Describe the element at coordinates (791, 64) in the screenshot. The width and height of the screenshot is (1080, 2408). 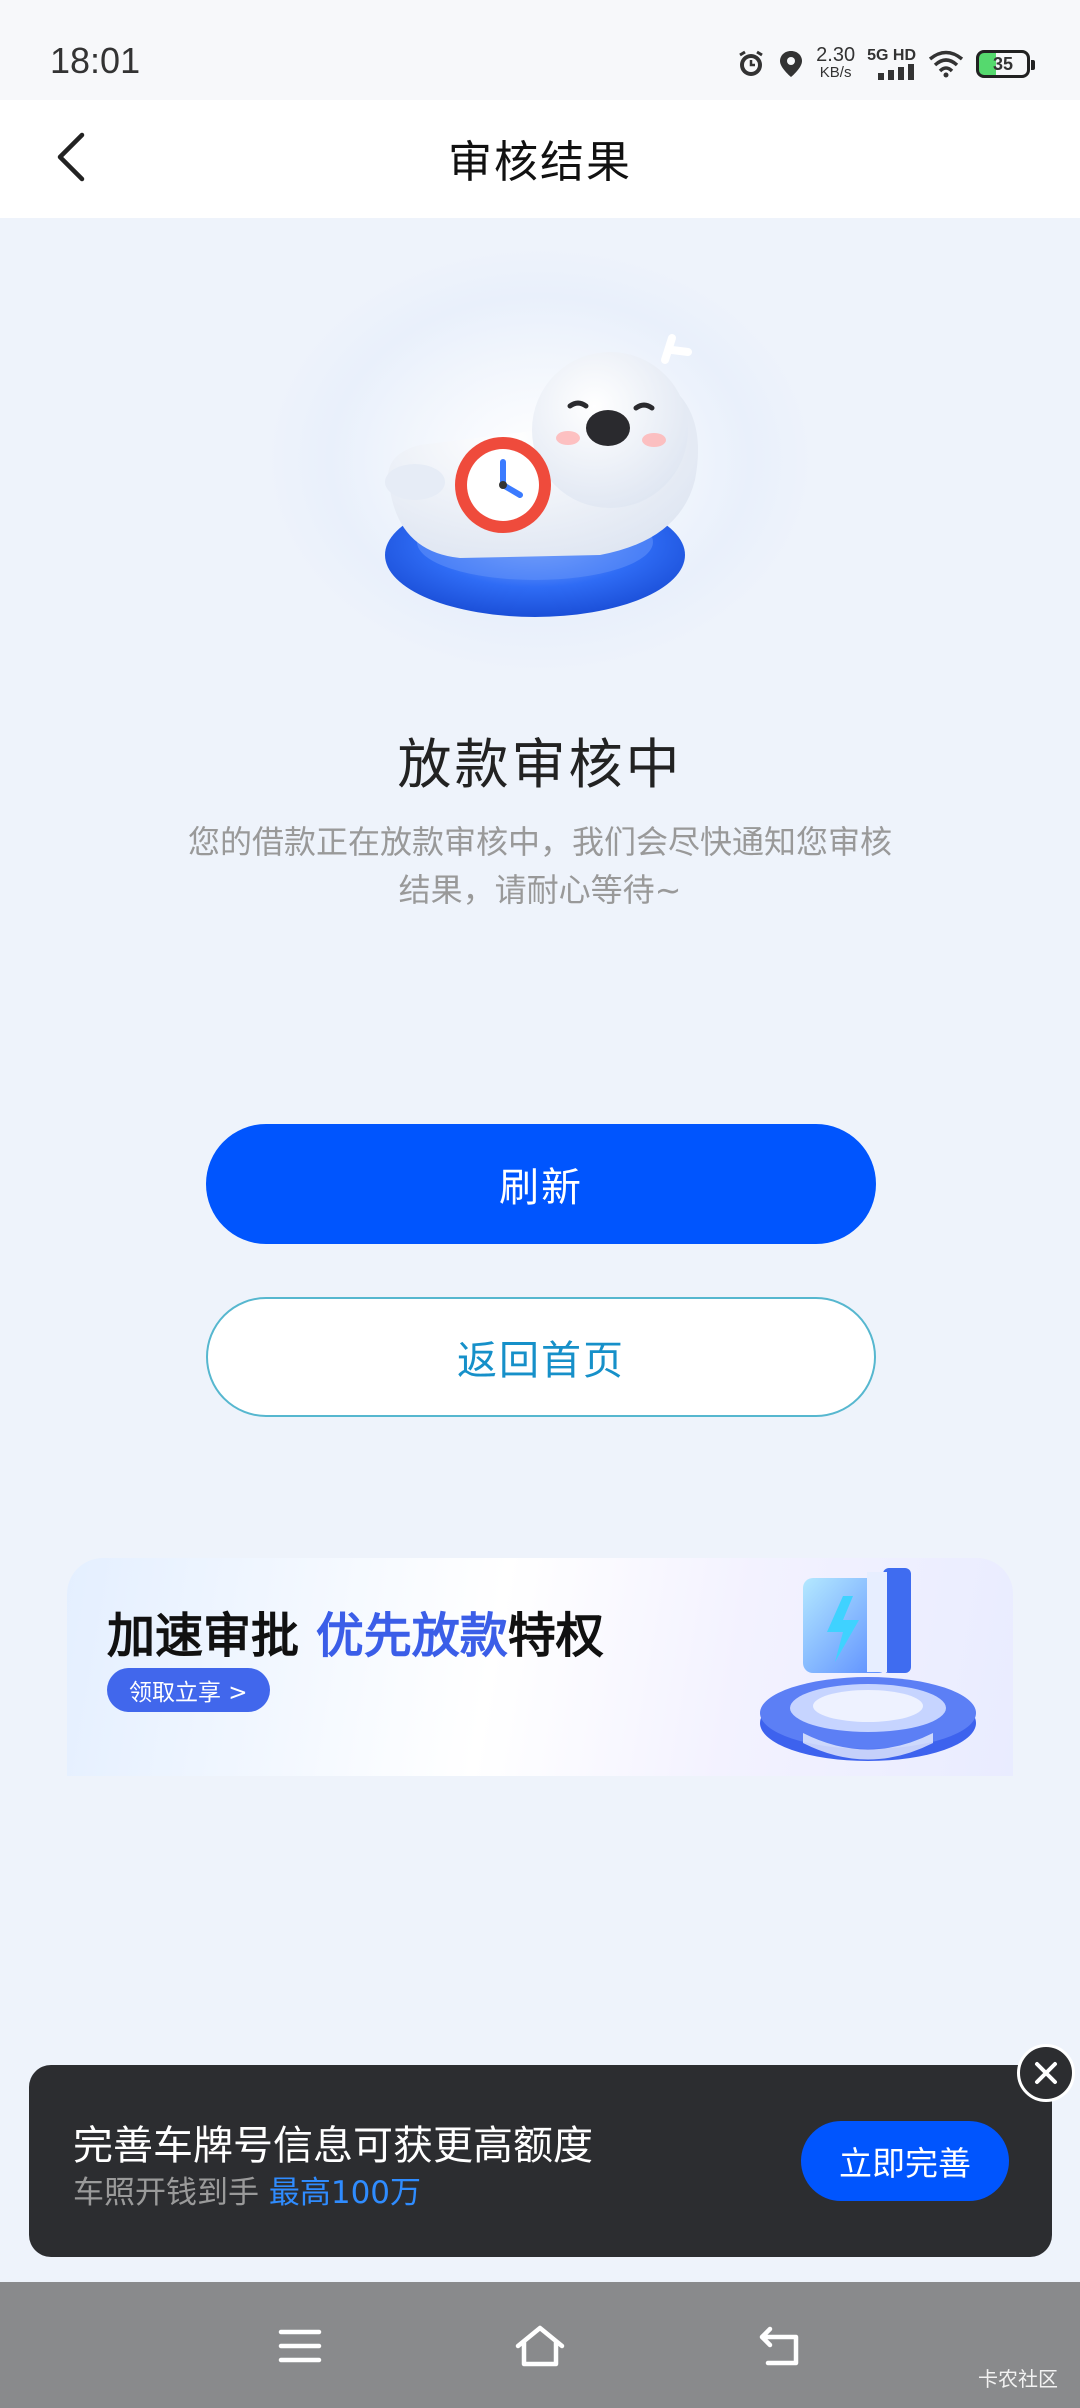
I see `location-icon` at that location.